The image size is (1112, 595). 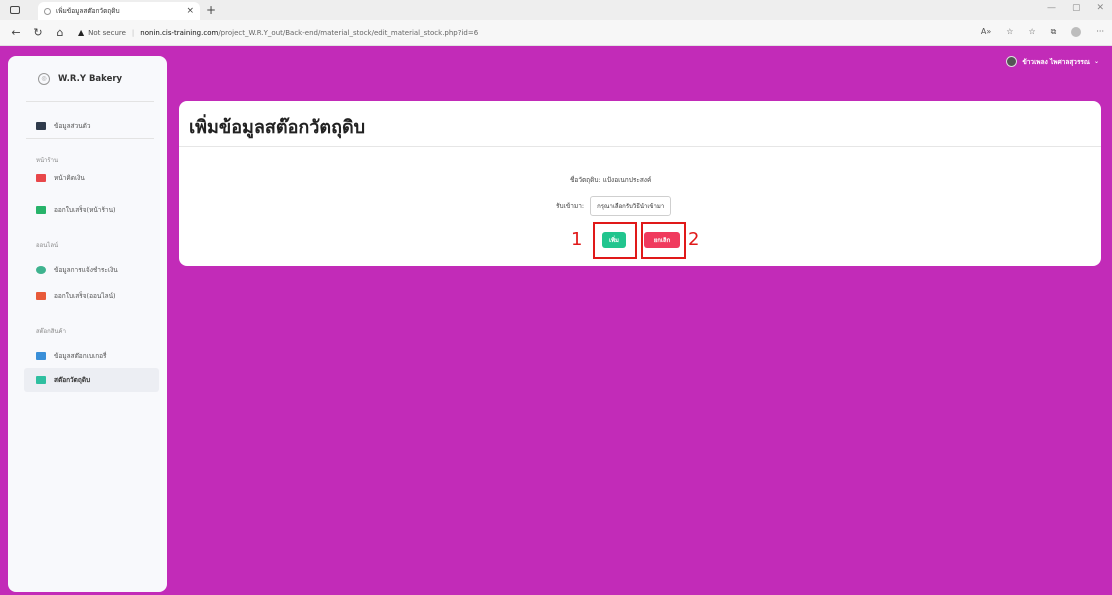 I want to click on sidebar-item-label: ข้อมูลสต๊อกเบเกอรี่, so click(x=80, y=356).